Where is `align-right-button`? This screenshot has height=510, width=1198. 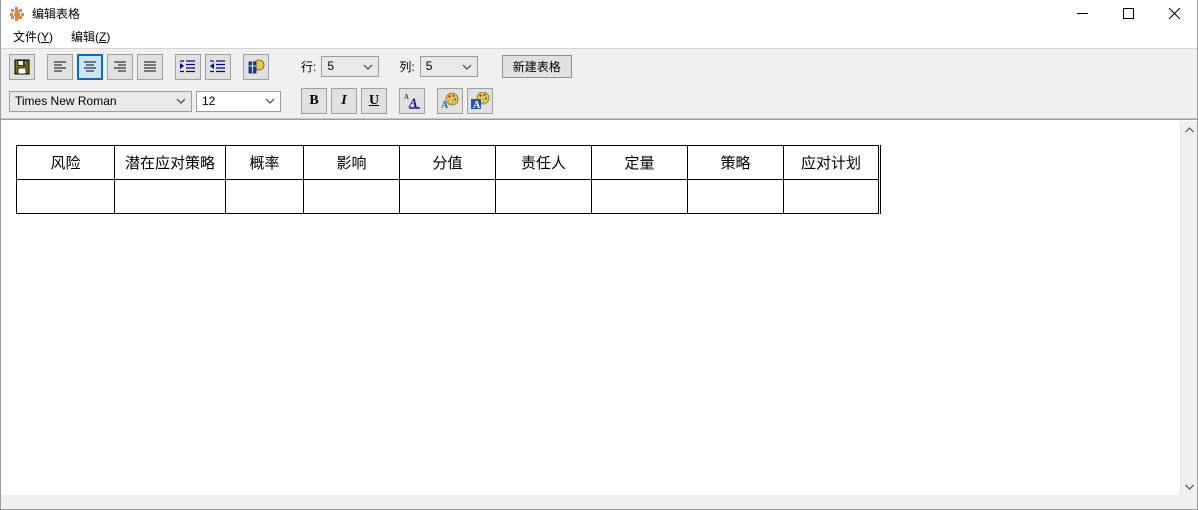 align-right-button is located at coordinates (120, 66).